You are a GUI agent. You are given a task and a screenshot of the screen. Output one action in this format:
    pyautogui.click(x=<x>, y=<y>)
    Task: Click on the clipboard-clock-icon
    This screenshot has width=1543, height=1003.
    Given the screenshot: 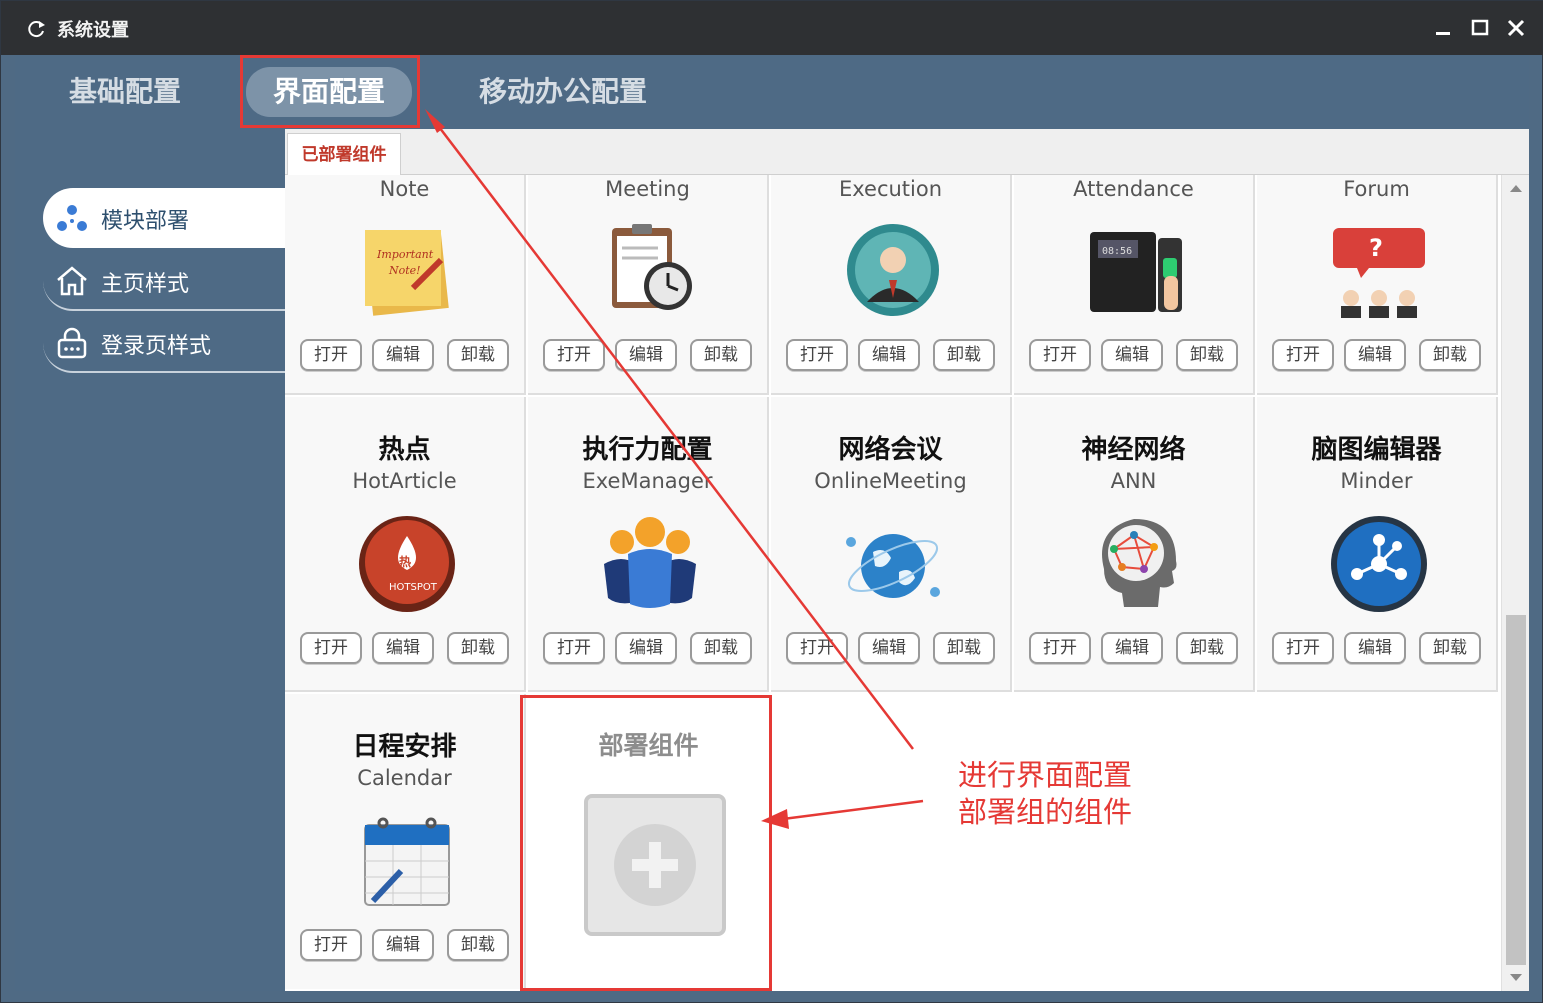 What is the action you would take?
    pyautogui.click(x=652, y=267)
    